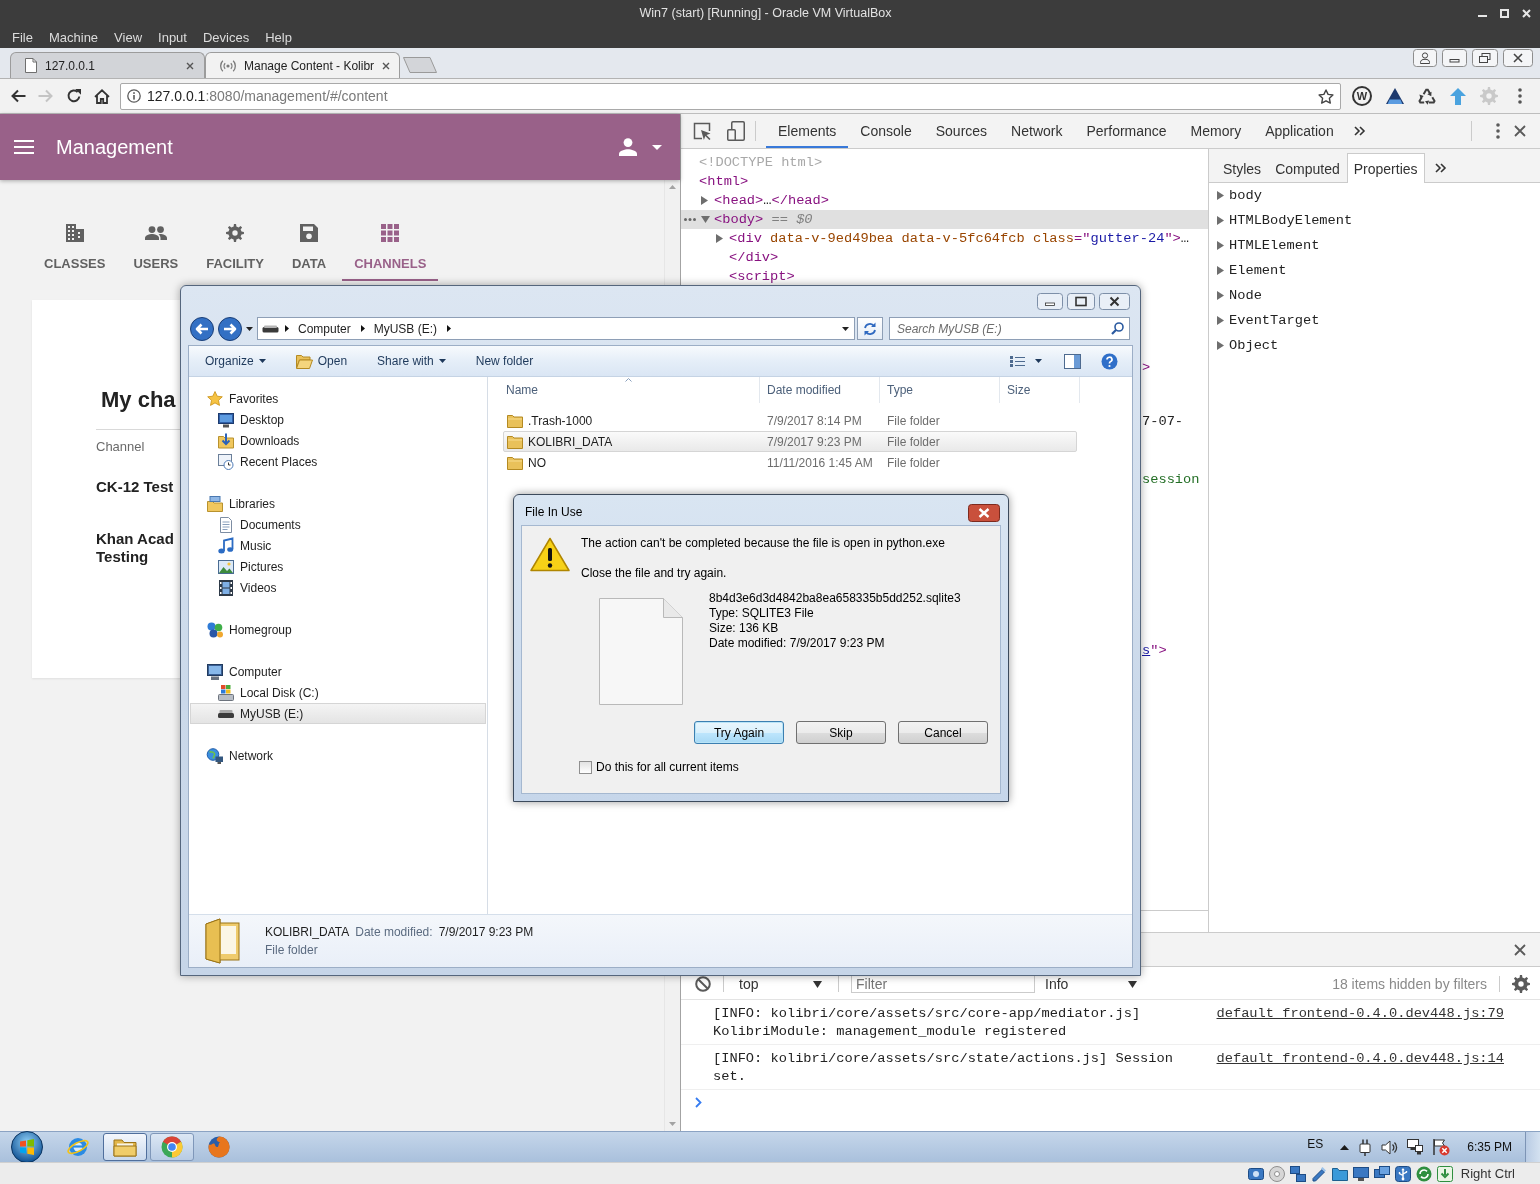 This screenshot has width=1540, height=1184. Describe the element at coordinates (1026, 361) in the screenshot. I see `view-options-button` at that location.